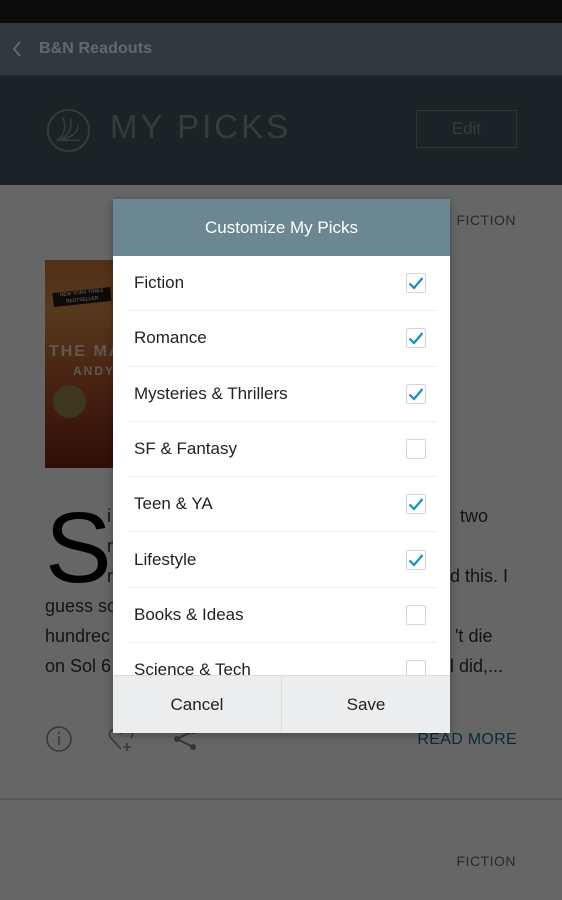 Image resolution: width=562 pixels, height=900 pixels. I want to click on category-label: Mysteries & Thrillers, so click(211, 393).